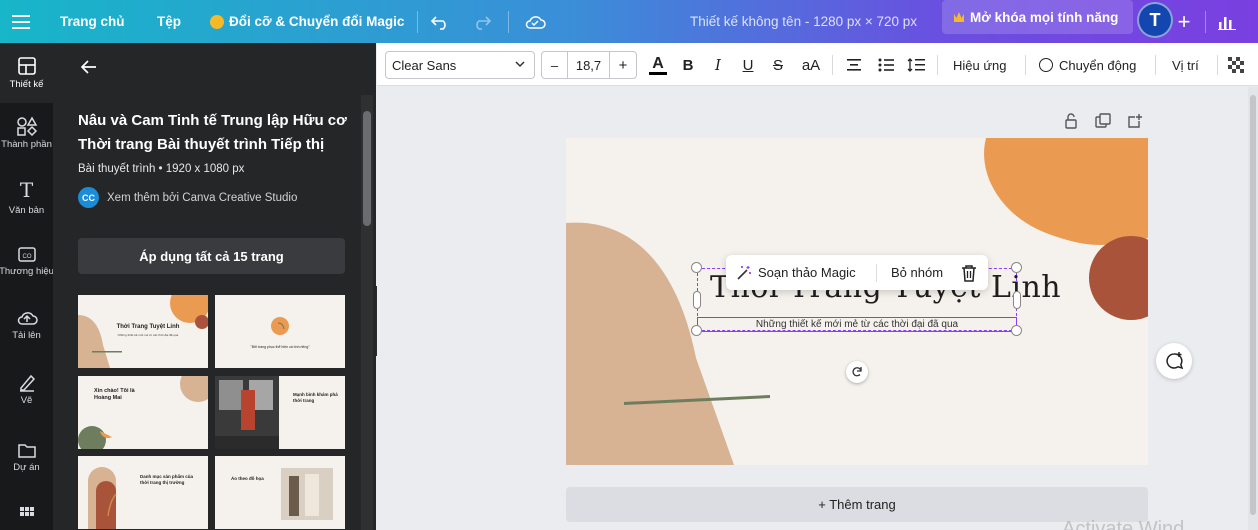  What do you see at coordinates (697, 300) in the screenshot?
I see `resize-handle-left` at bounding box center [697, 300].